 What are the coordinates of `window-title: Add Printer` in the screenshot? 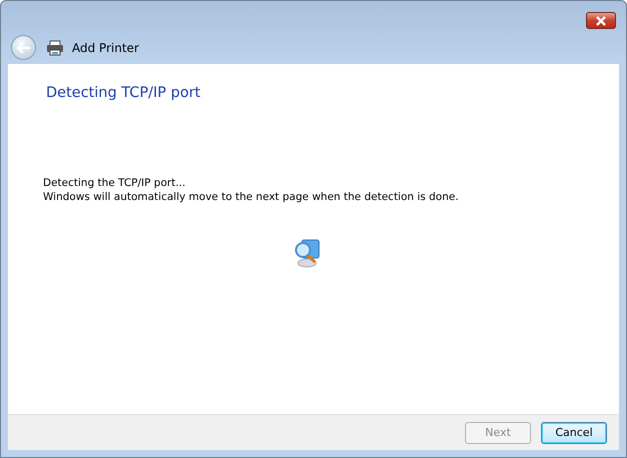 It's located at (105, 47).